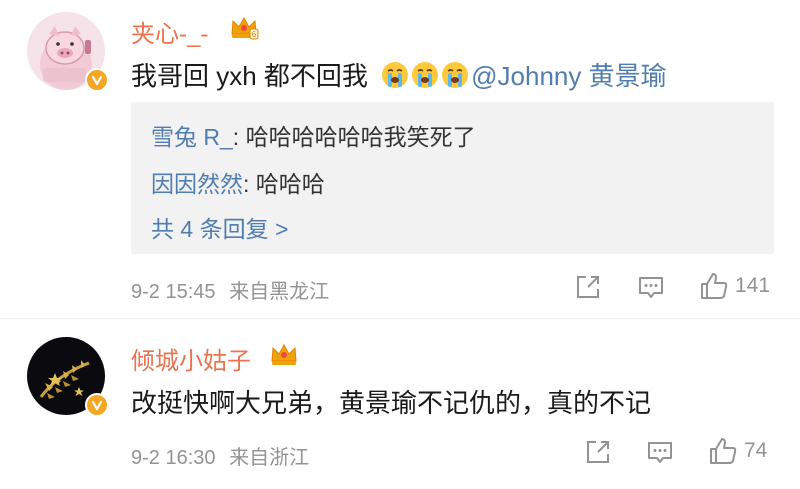 Image resolution: width=800 pixels, height=489 pixels. Describe the element at coordinates (173, 458) in the screenshot. I see `comment-time: 9-2 16:30` at that location.